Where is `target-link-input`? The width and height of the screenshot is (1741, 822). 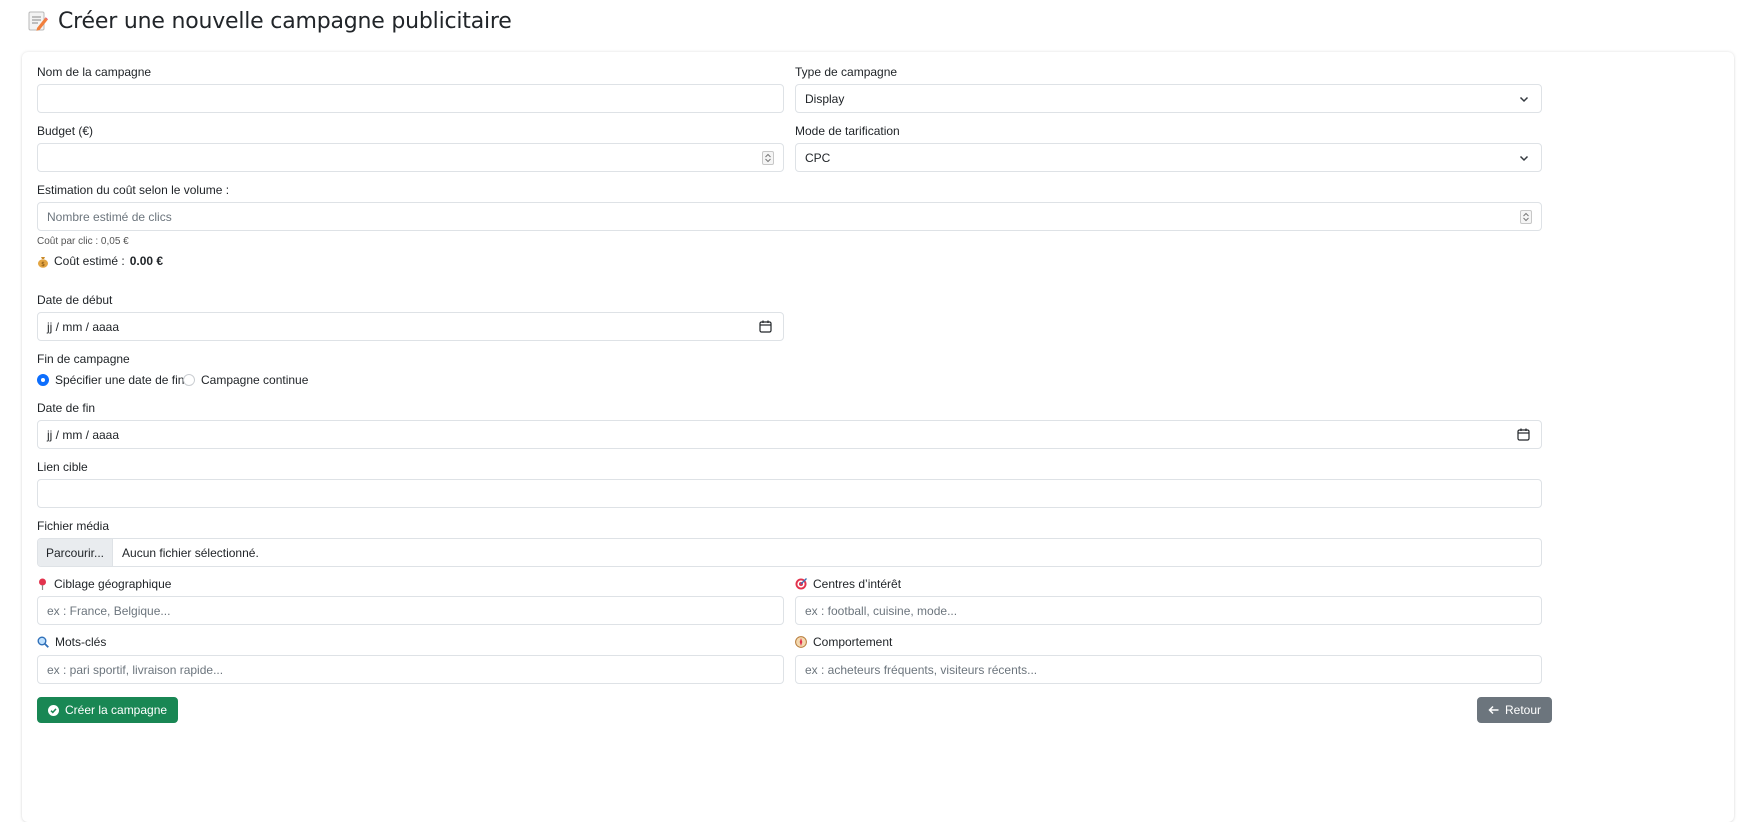
target-link-input is located at coordinates (789, 493).